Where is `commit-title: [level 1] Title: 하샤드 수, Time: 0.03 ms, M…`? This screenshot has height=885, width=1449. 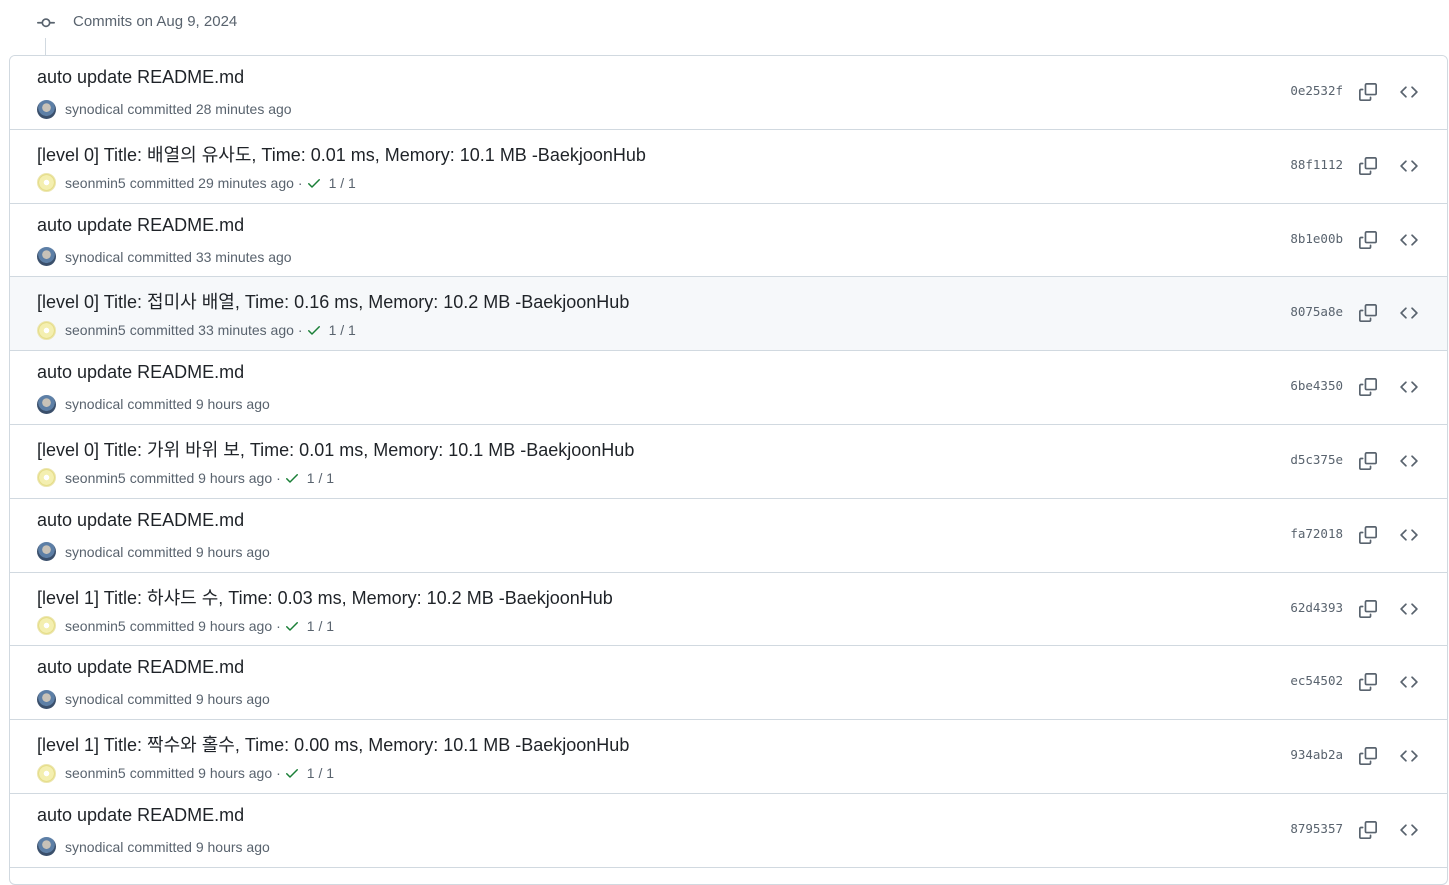 commit-title: [level 1] Title: 하샤드 수, Time: 0.03 ms, M… is located at coordinates (325, 597).